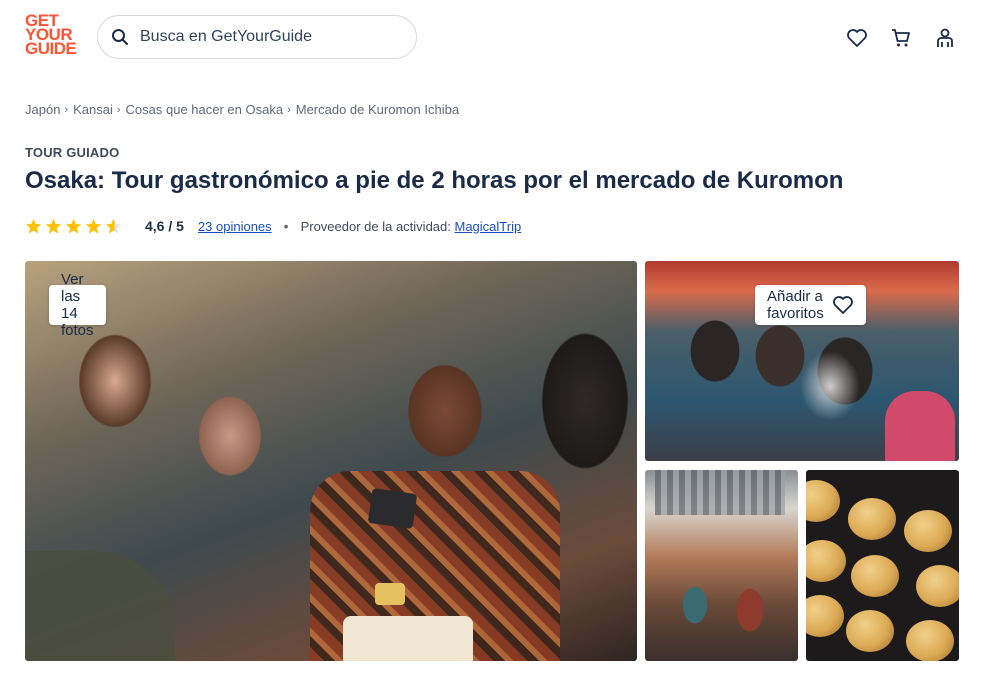 This screenshot has height=681, width=985. I want to click on rating-score: 4,6 / 5, so click(164, 226).